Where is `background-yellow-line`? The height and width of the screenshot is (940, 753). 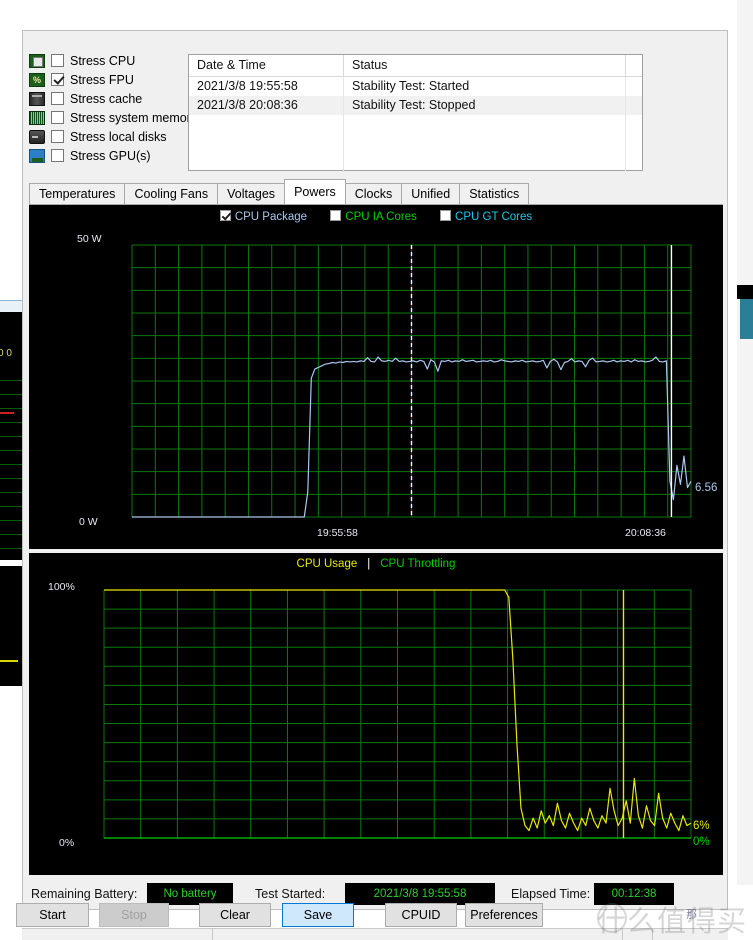
background-yellow-line is located at coordinates (9, 661).